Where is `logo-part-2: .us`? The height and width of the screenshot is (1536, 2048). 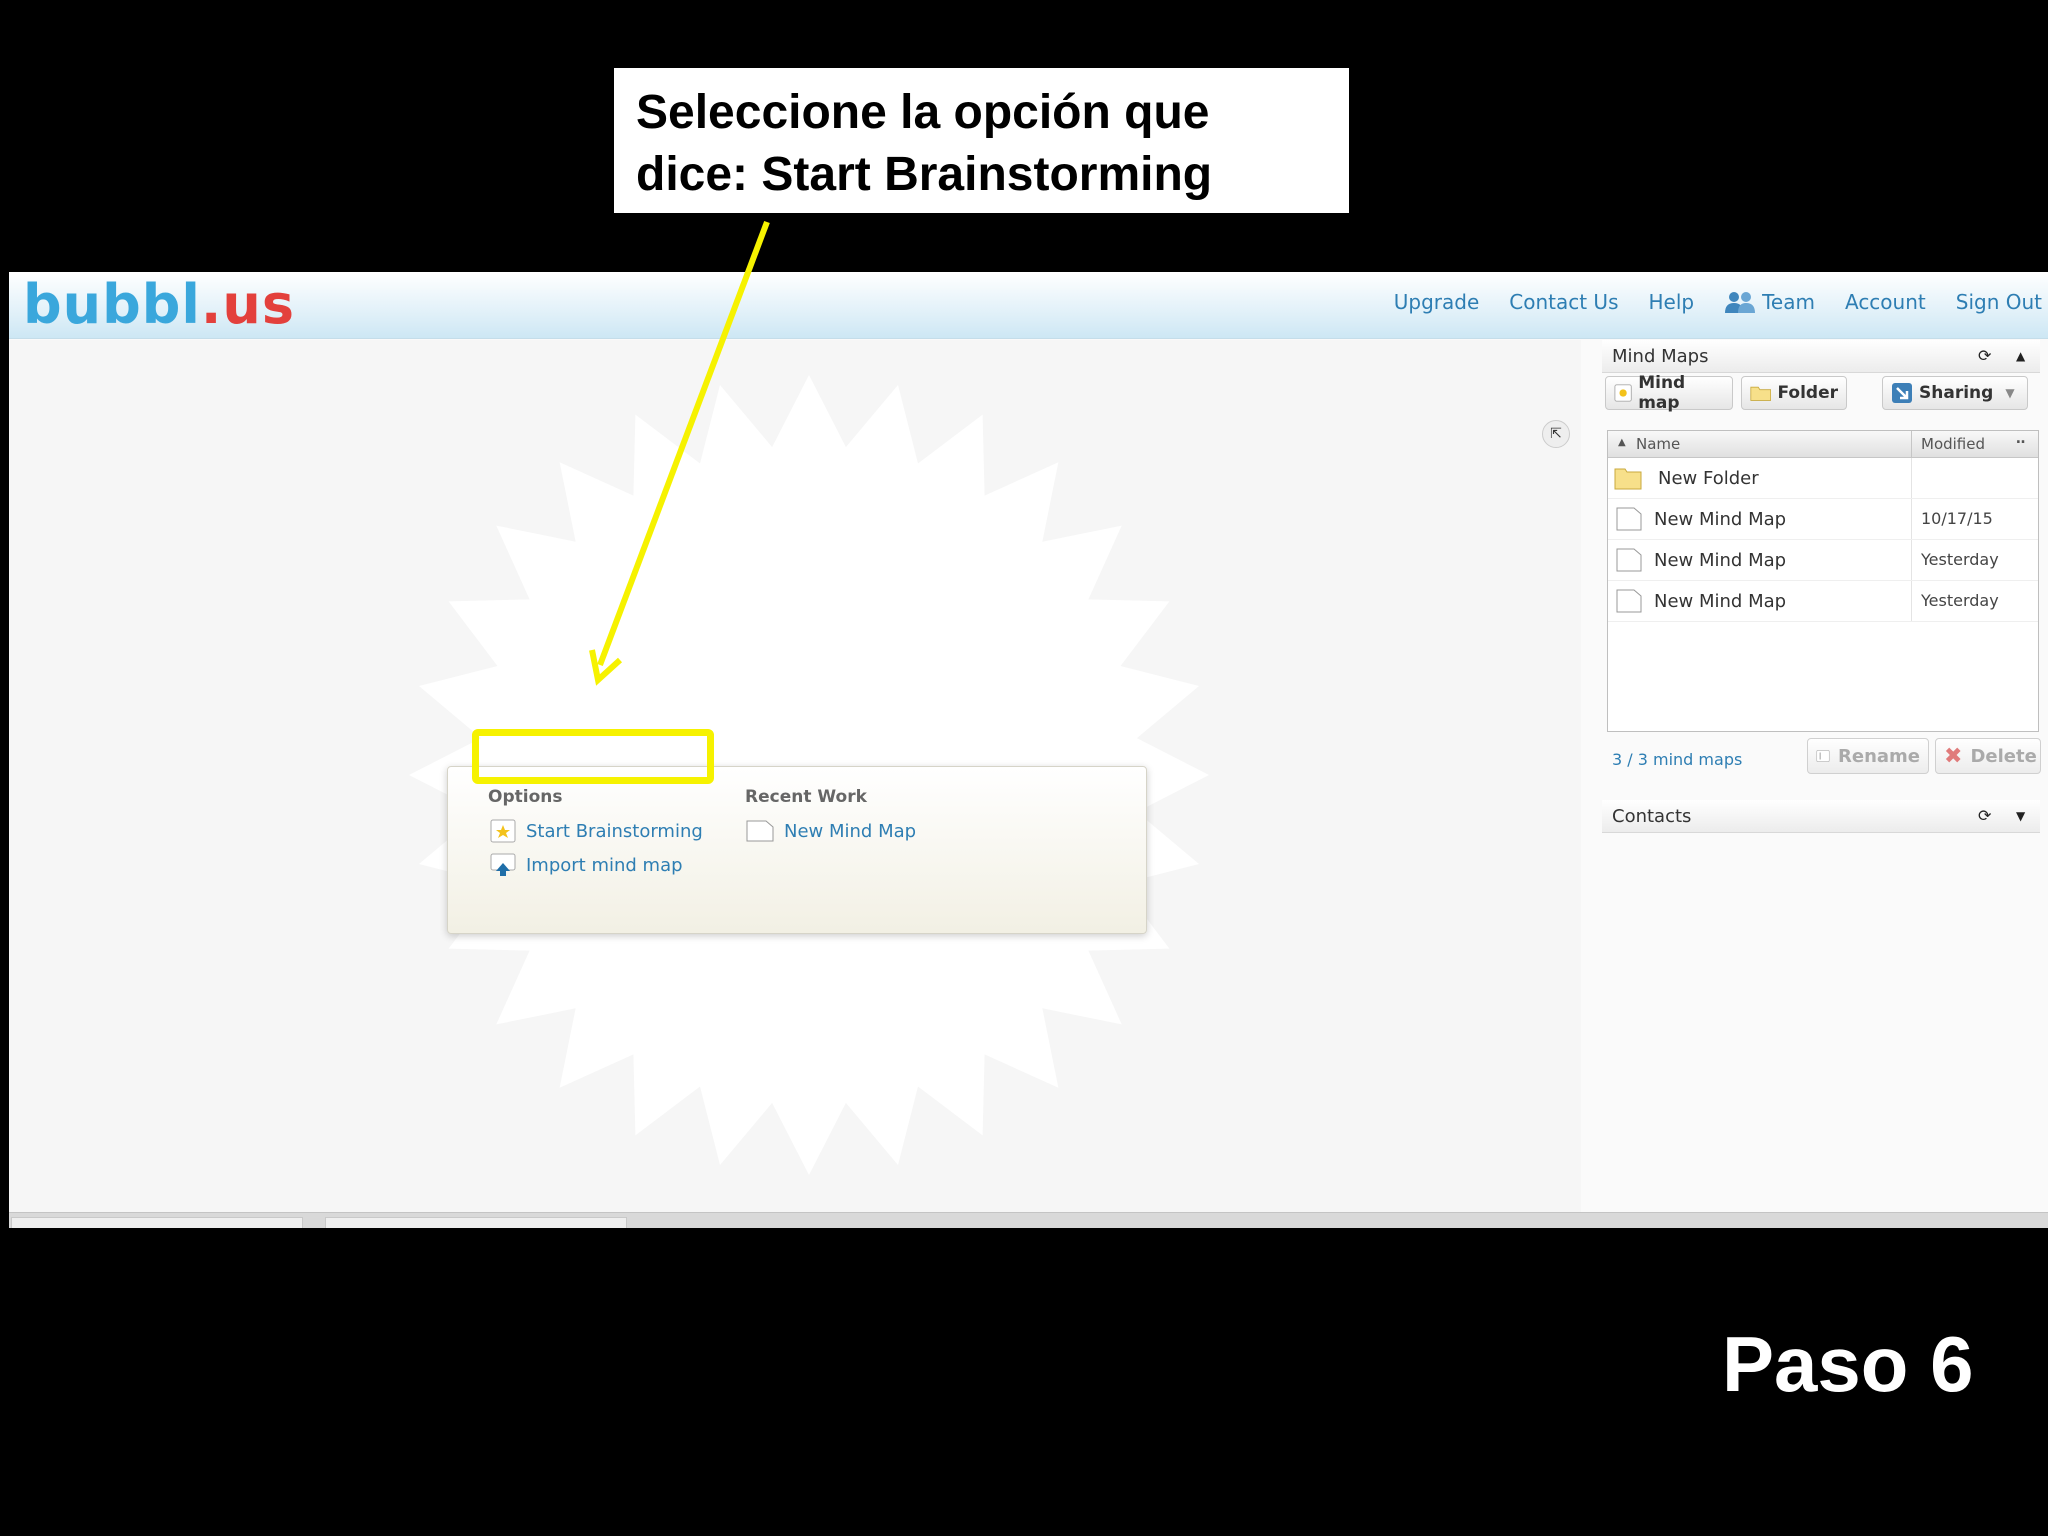 logo-part-2: .us is located at coordinates (248, 304).